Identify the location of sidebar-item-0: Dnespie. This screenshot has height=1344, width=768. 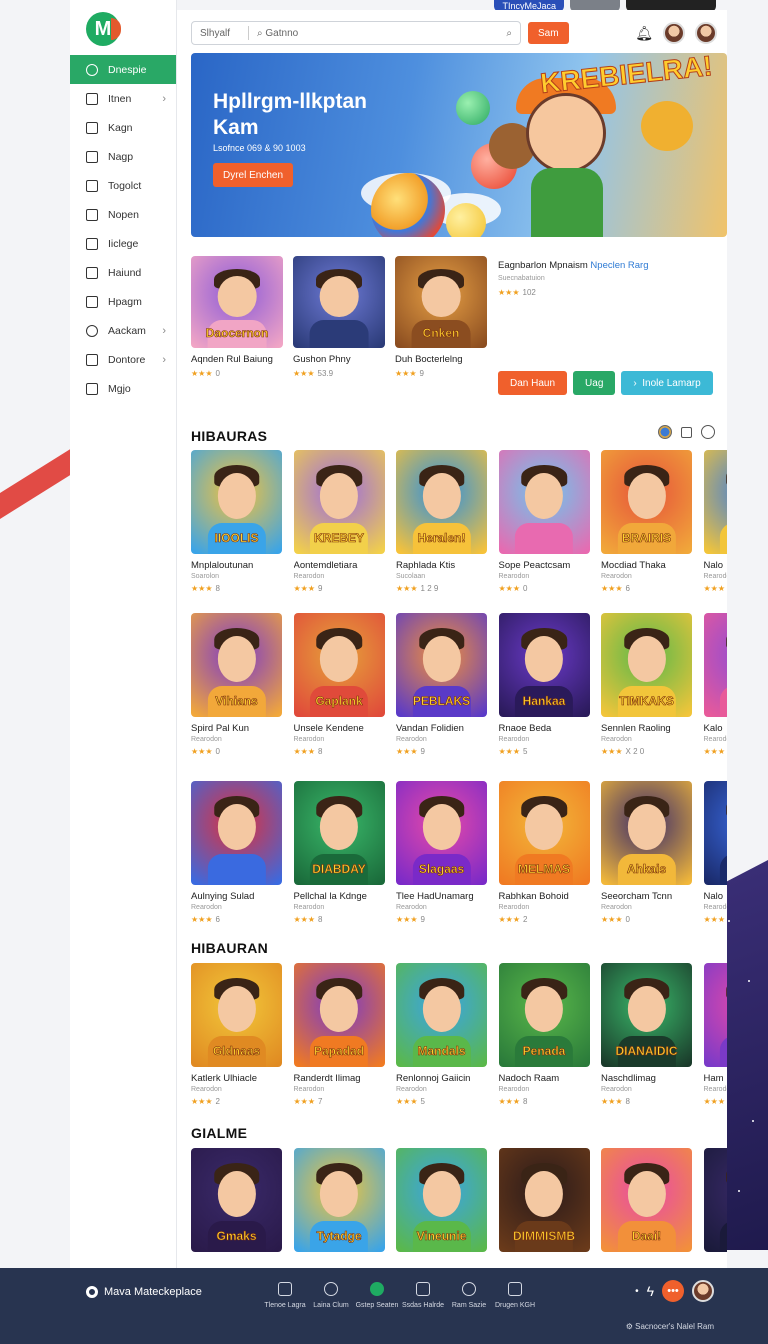
(123, 69).